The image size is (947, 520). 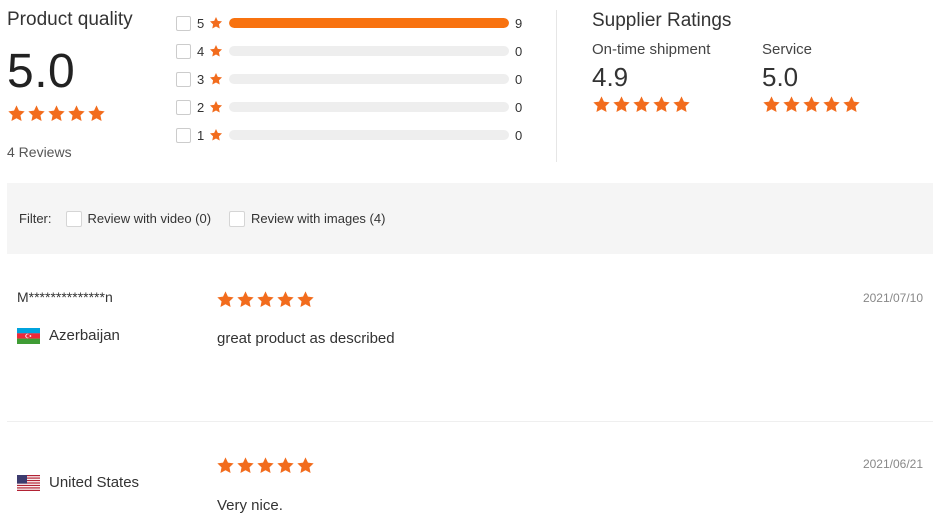 I want to click on review-date: 2021/06/21, so click(x=892, y=464).